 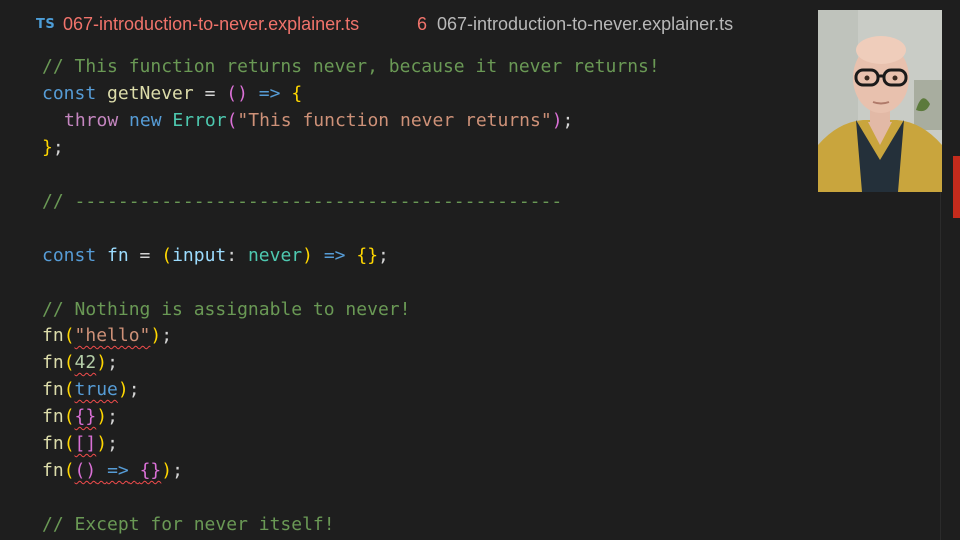 I want to click on brace: {, so click(x=297, y=93).